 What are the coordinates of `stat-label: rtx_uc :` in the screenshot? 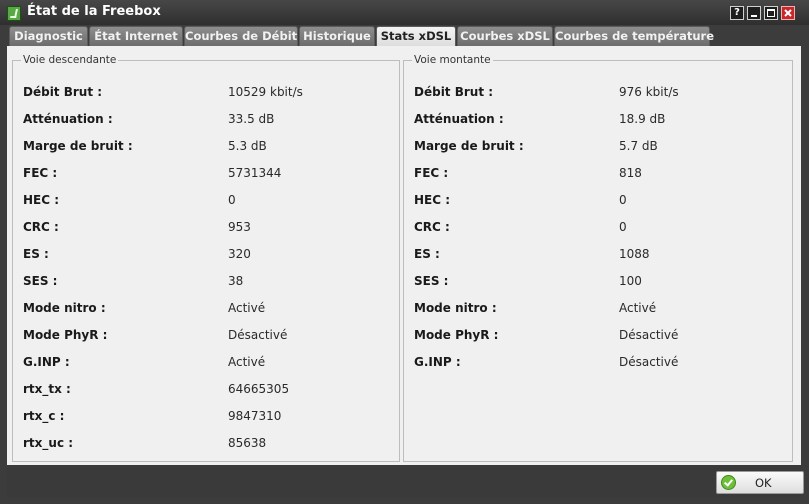 It's located at (48, 443).